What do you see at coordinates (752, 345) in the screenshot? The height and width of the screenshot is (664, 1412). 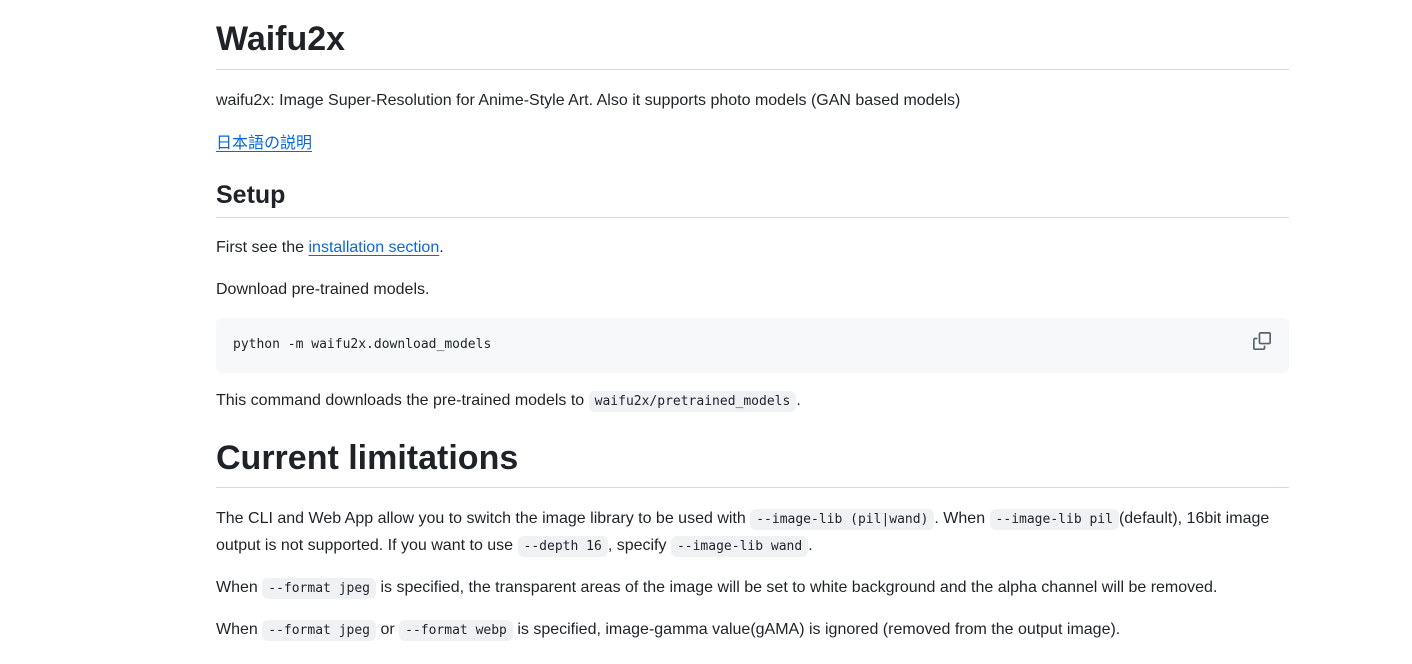 I see `code-block: python -m waifu2x.download_models` at bounding box center [752, 345].